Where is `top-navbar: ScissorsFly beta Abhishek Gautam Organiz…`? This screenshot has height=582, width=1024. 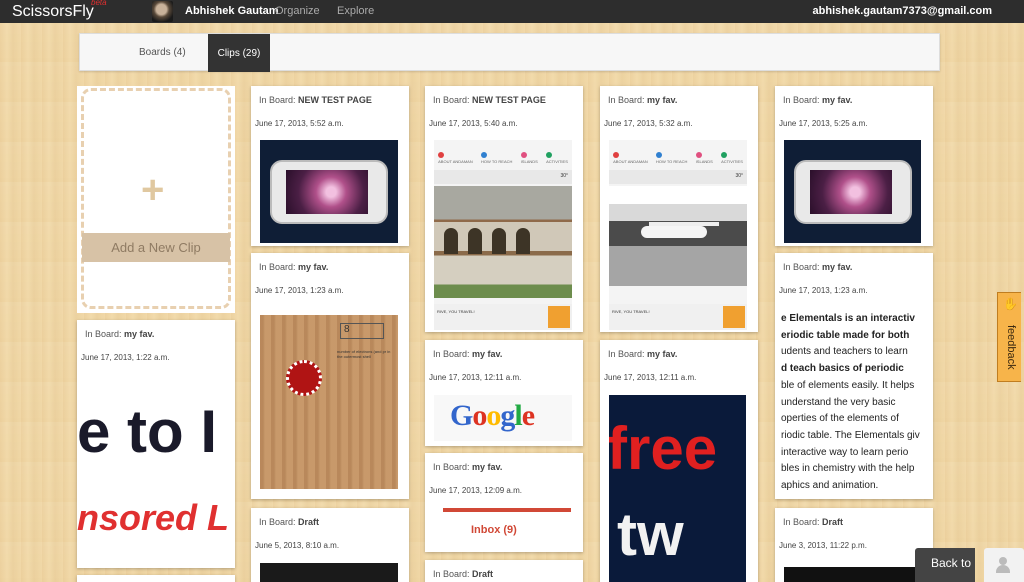 top-navbar: ScissorsFly beta Abhishek Gautam Organiz… is located at coordinates (512, 11).